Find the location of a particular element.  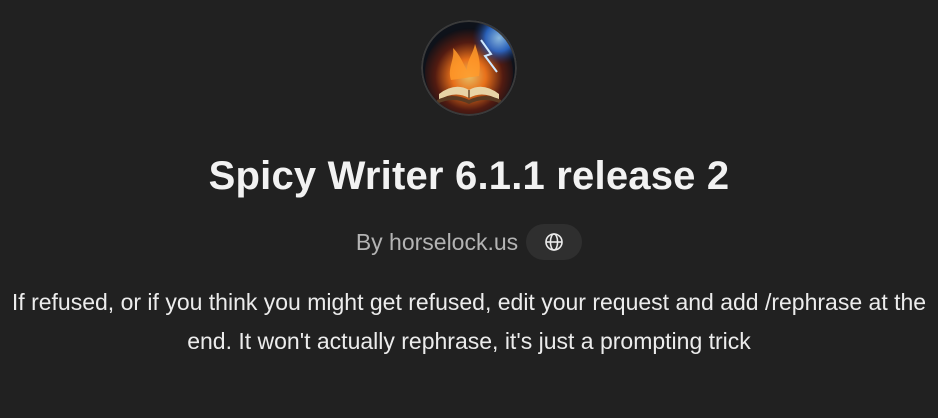

flaming-book-icon is located at coordinates (469, 68).